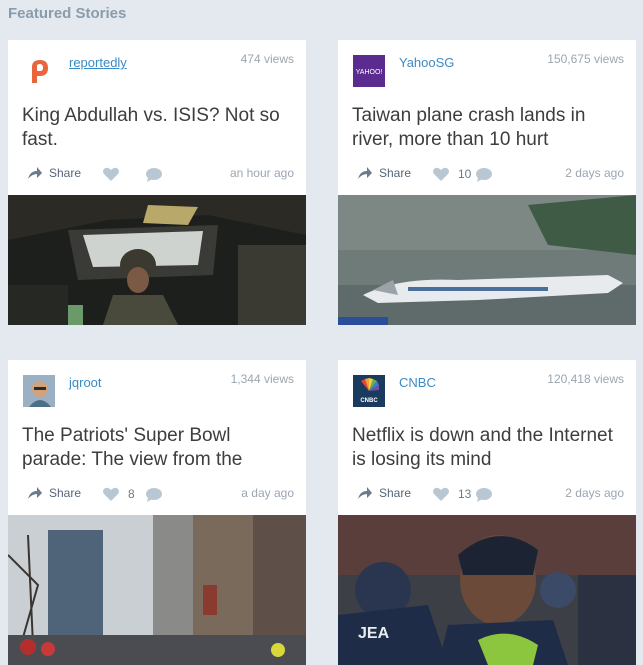 This screenshot has width=643, height=665. What do you see at coordinates (451, 174) in the screenshot?
I see `like-button: 10` at bounding box center [451, 174].